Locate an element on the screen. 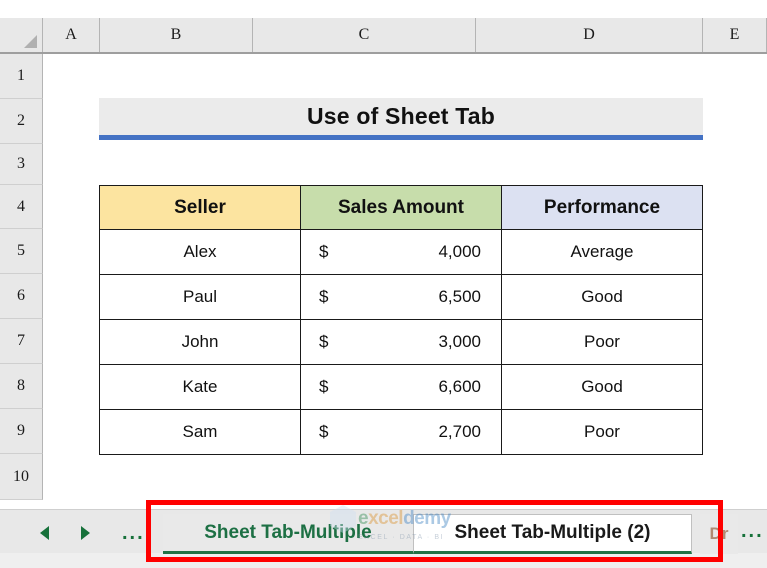 This screenshot has height=568, width=767. row-header-4: 4 is located at coordinates (21, 207).